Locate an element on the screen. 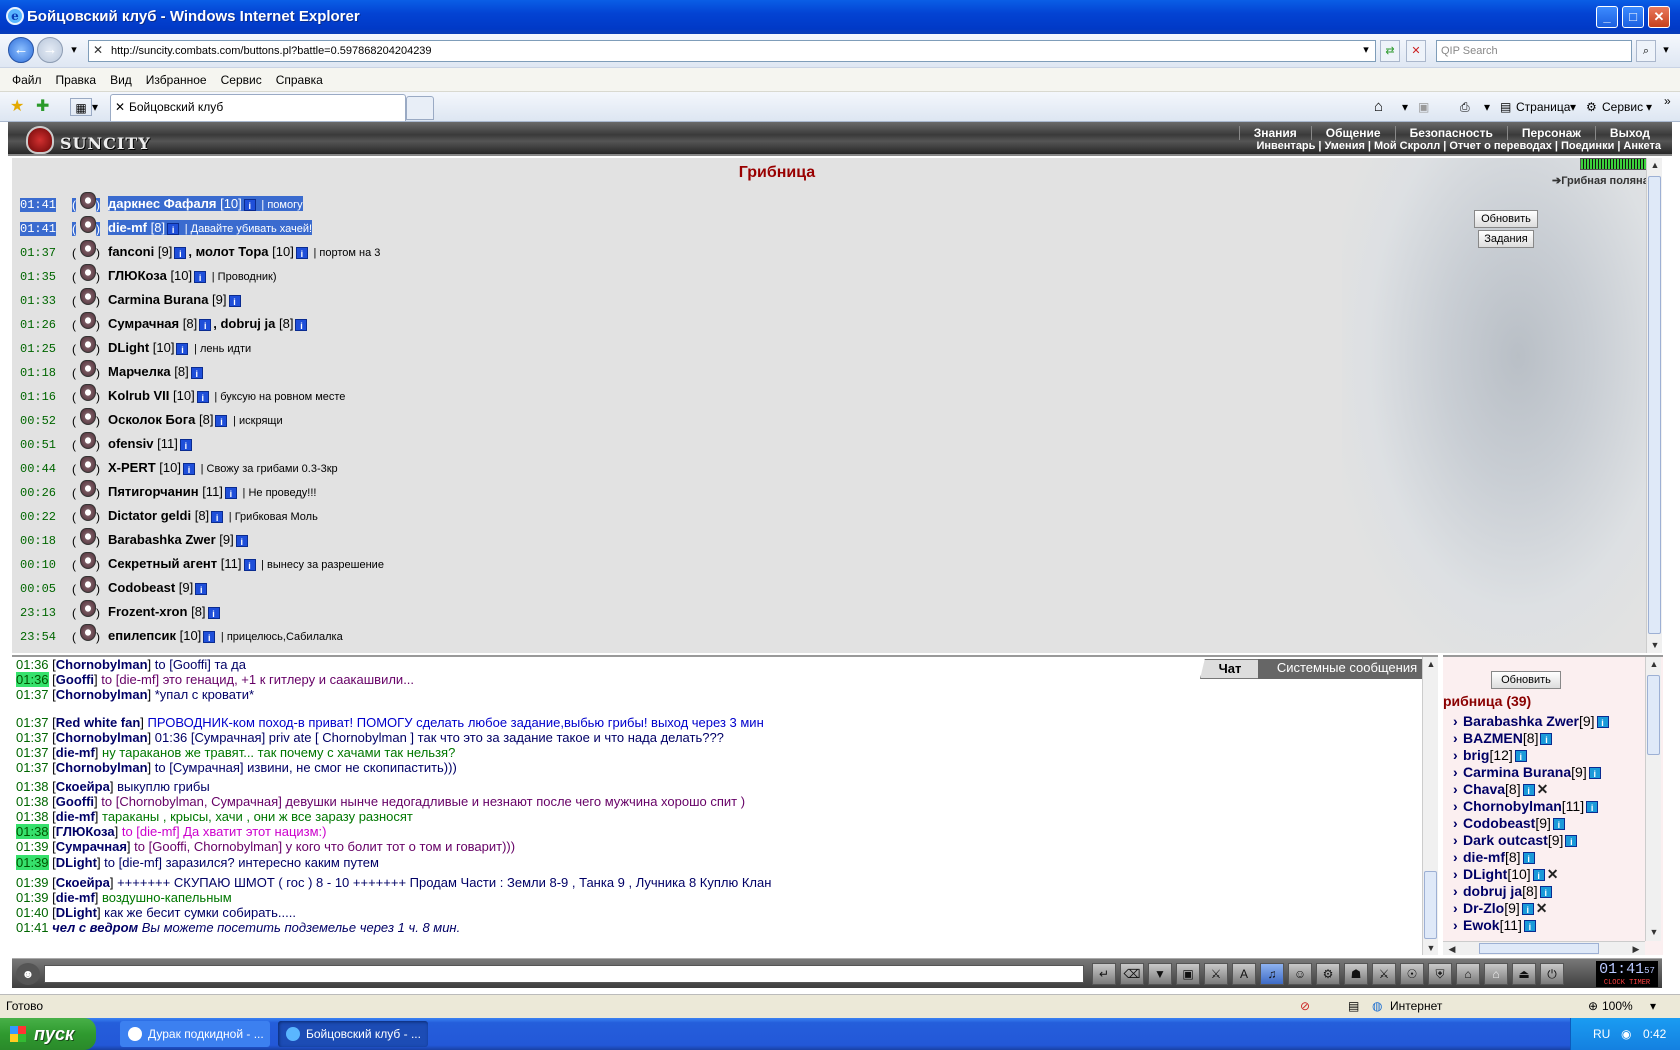  music-icon: ♫ is located at coordinates (1272, 974).